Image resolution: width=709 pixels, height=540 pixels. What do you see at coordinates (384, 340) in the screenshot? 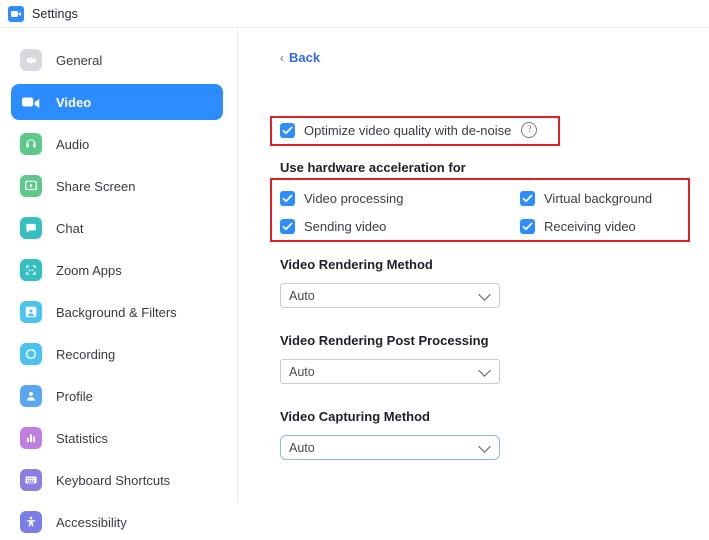
I see `video-rendering-post-processing-label: Video Rendering Post Processing` at bounding box center [384, 340].